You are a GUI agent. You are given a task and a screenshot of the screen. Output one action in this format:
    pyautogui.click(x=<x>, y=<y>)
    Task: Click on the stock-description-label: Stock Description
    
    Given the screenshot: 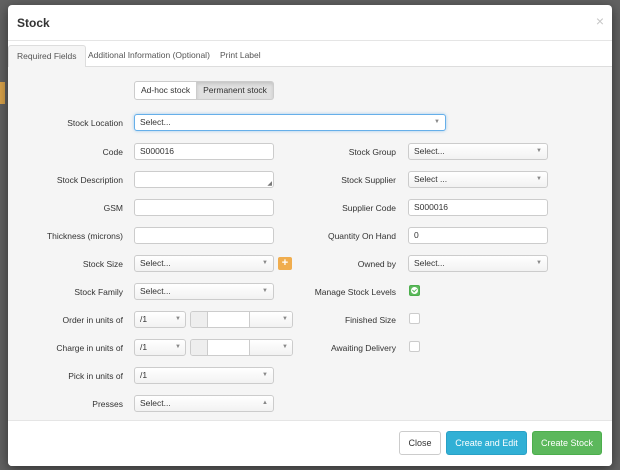 What is the action you would take?
    pyautogui.click(x=89, y=180)
    